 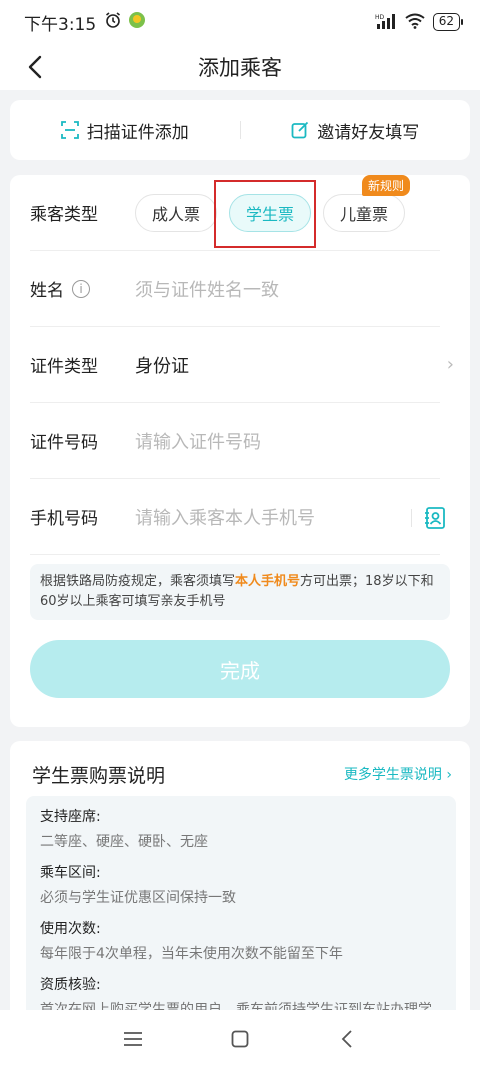 What do you see at coordinates (64, 519) in the screenshot?
I see `phone-label: 手机号码` at bounding box center [64, 519].